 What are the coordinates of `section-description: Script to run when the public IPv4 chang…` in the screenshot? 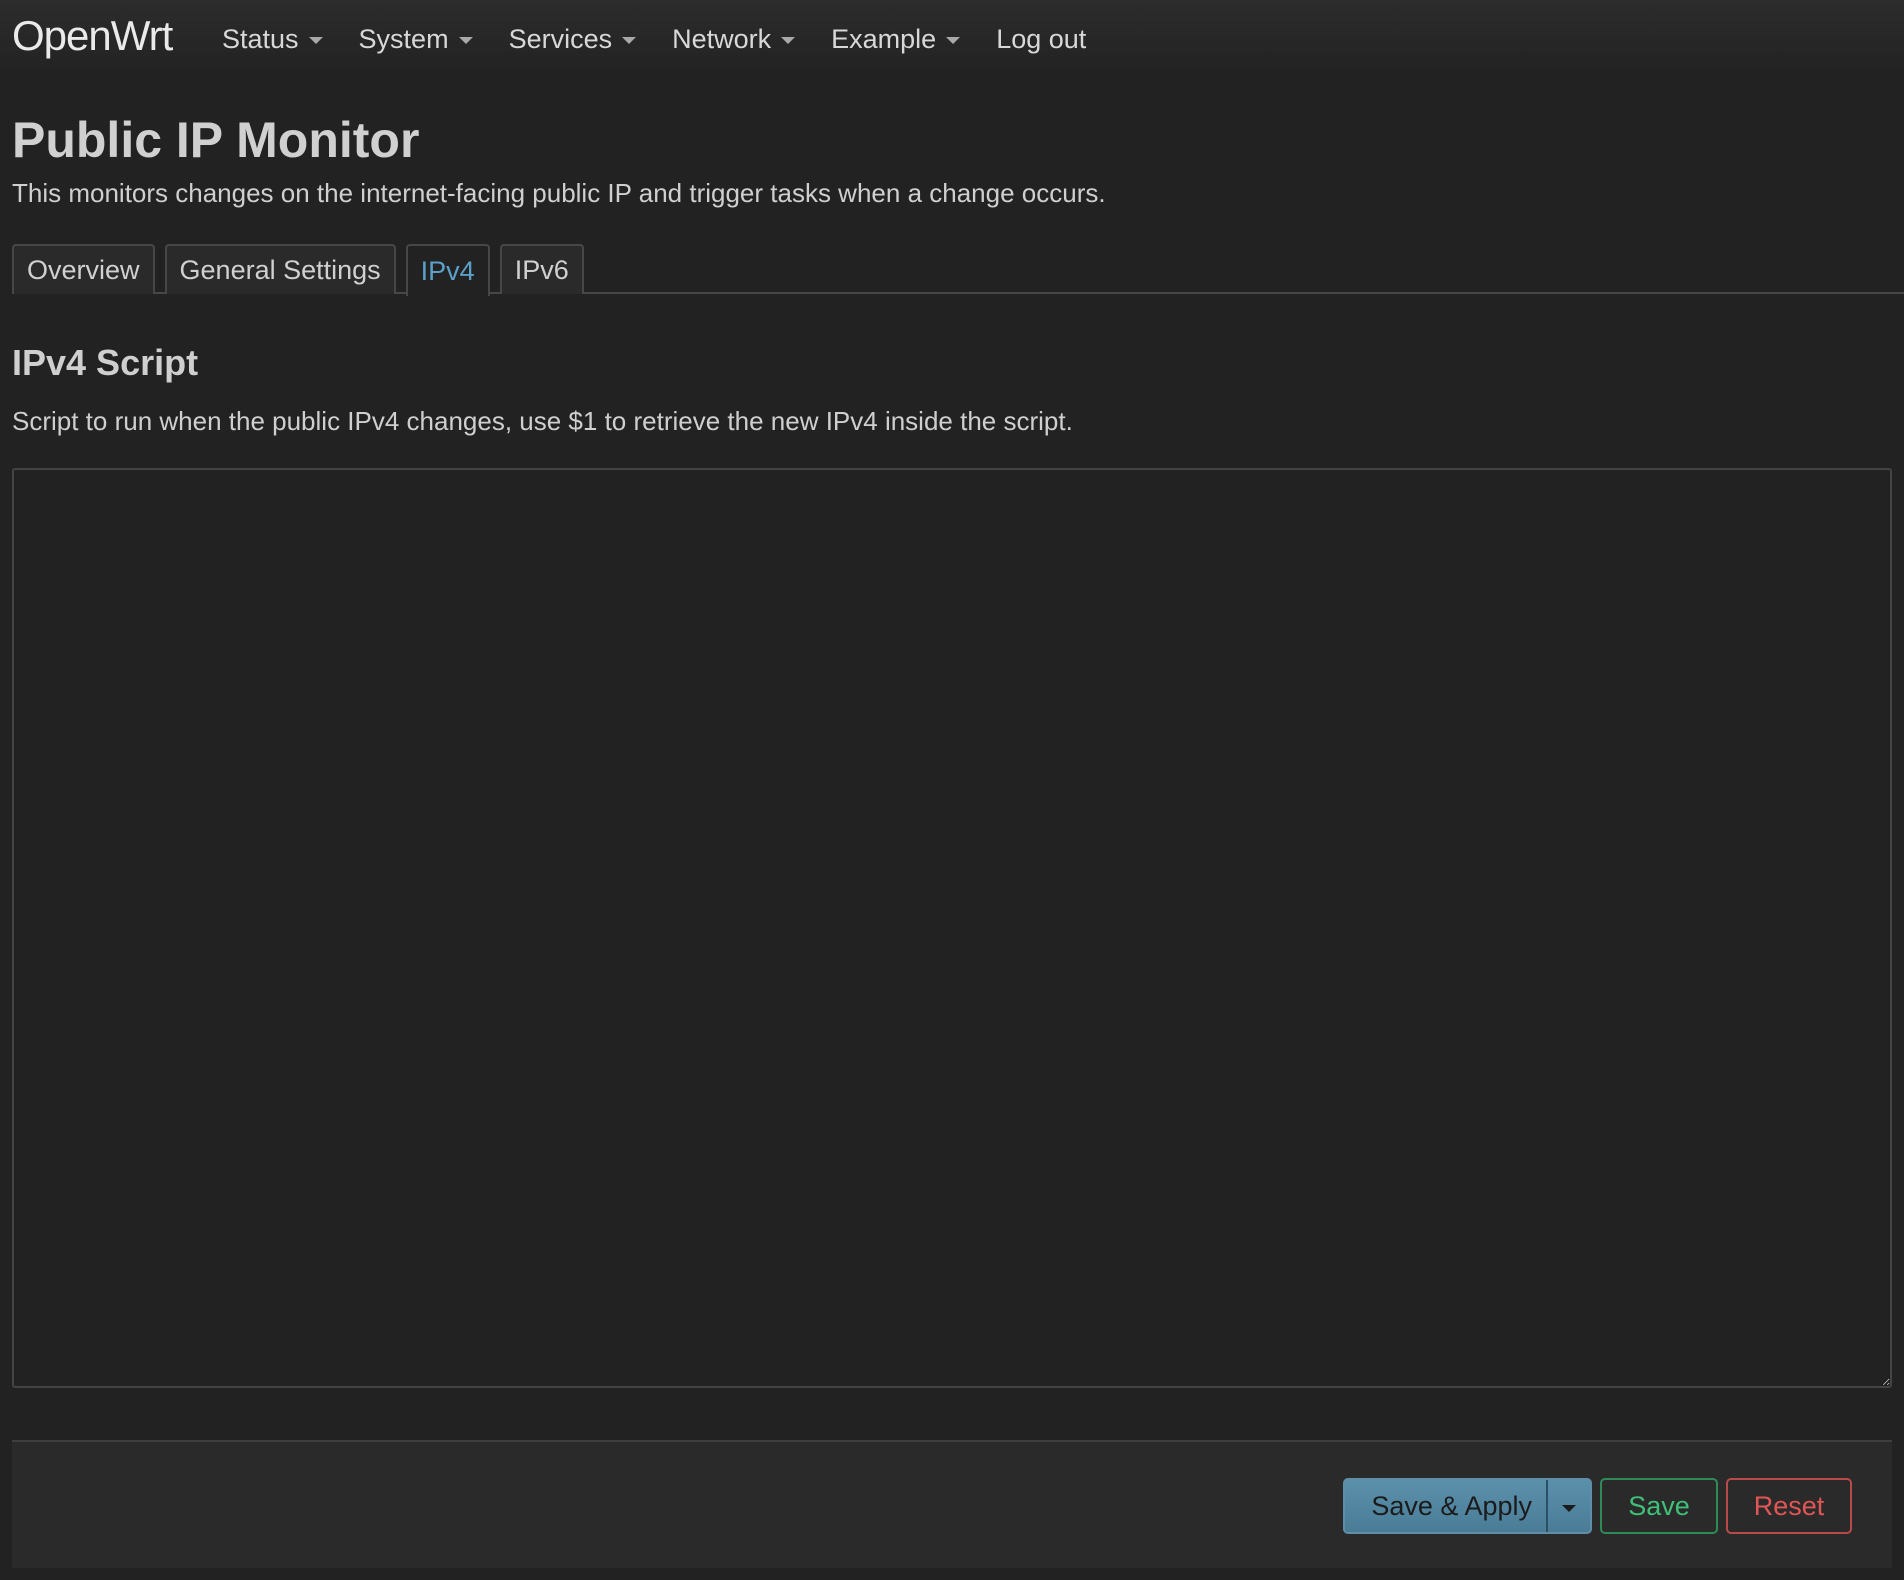 It's located at (542, 421).